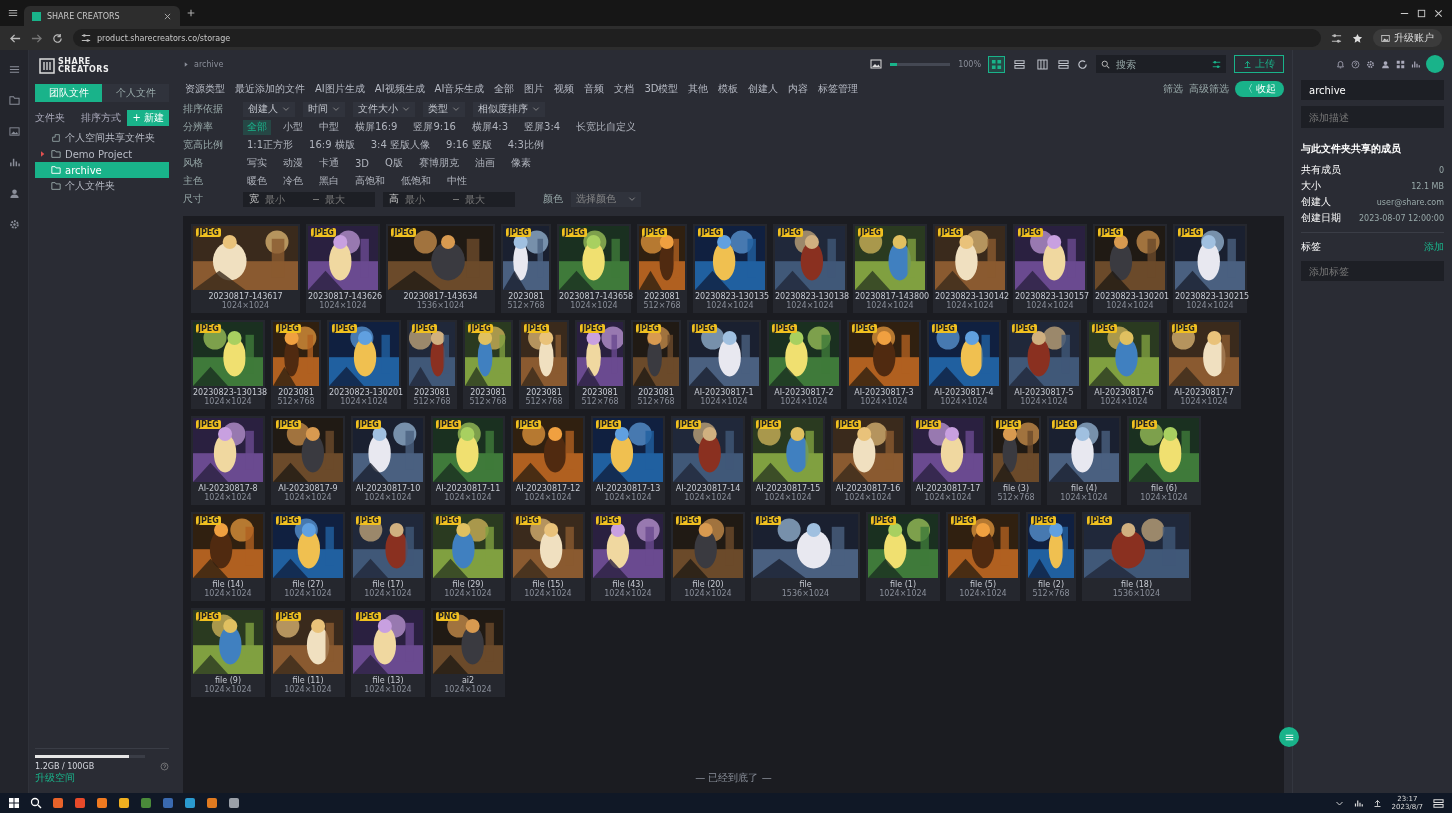 This screenshot has width=1452, height=813. Describe the element at coordinates (1372, 271) in the screenshot. I see `tag-box: 添加标签` at that location.